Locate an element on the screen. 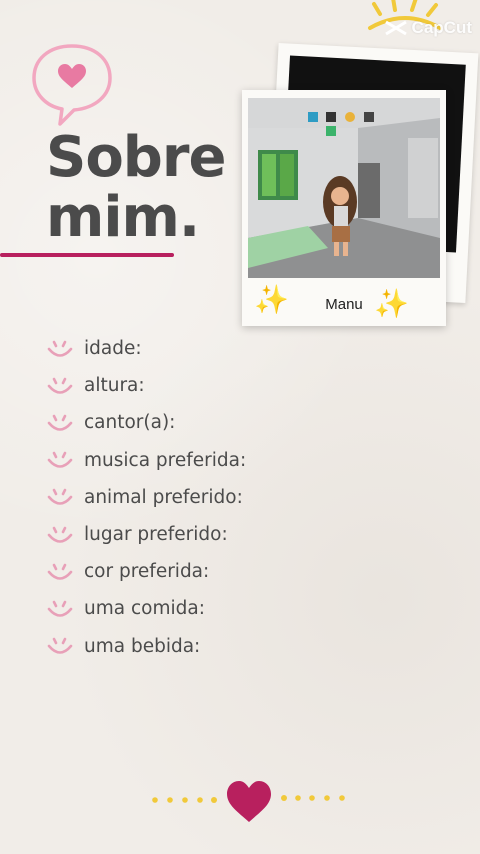  item-label: uma comida: is located at coordinates (144, 609).